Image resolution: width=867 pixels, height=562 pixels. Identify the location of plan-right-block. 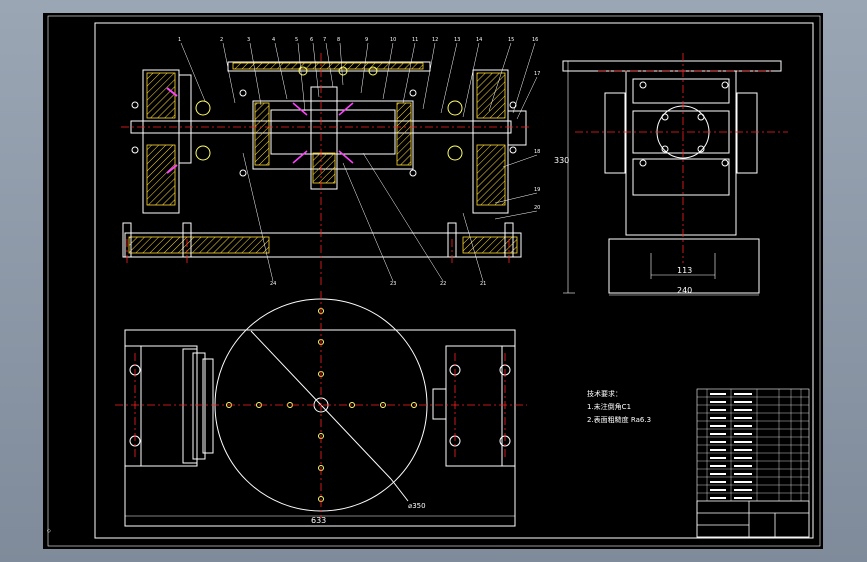
(474, 406).